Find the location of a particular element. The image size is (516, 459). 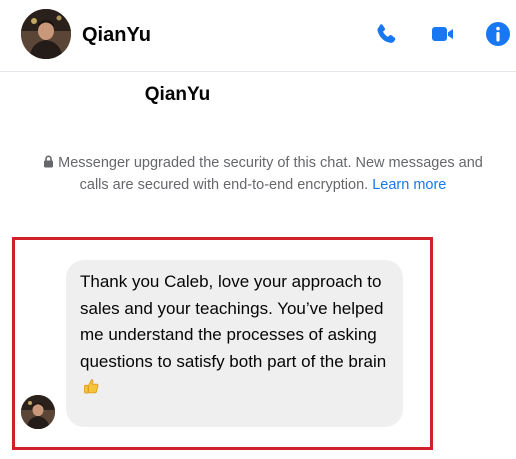

info-icon is located at coordinates (498, 34).